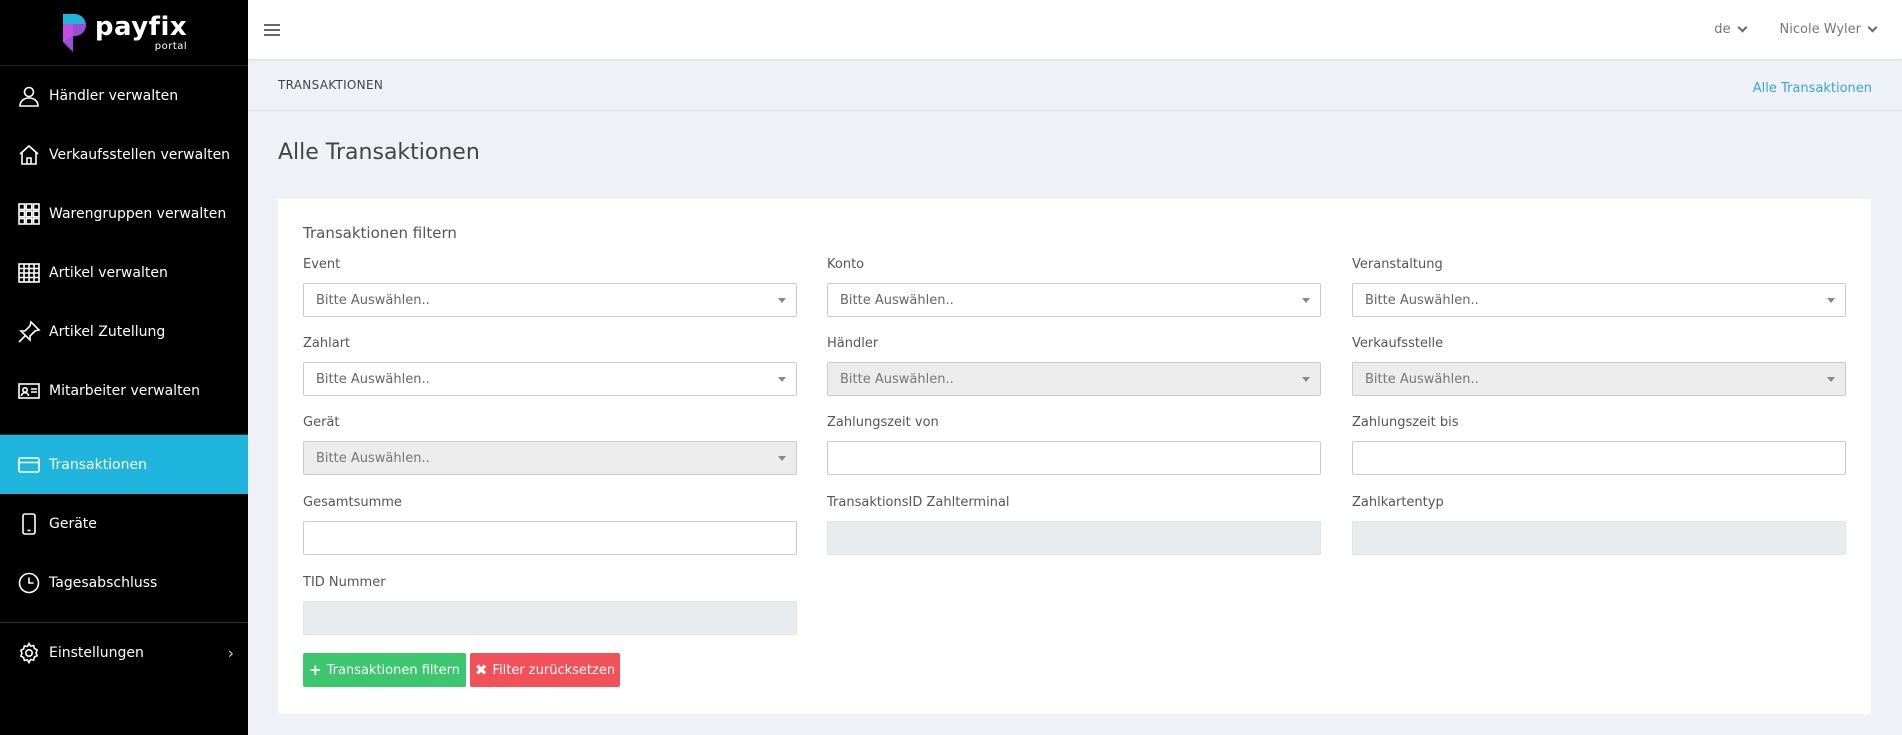 The height and width of the screenshot is (735, 1902). Describe the element at coordinates (107, 331) in the screenshot. I see `sidebar-item-label: Artikel Zutellung` at that location.